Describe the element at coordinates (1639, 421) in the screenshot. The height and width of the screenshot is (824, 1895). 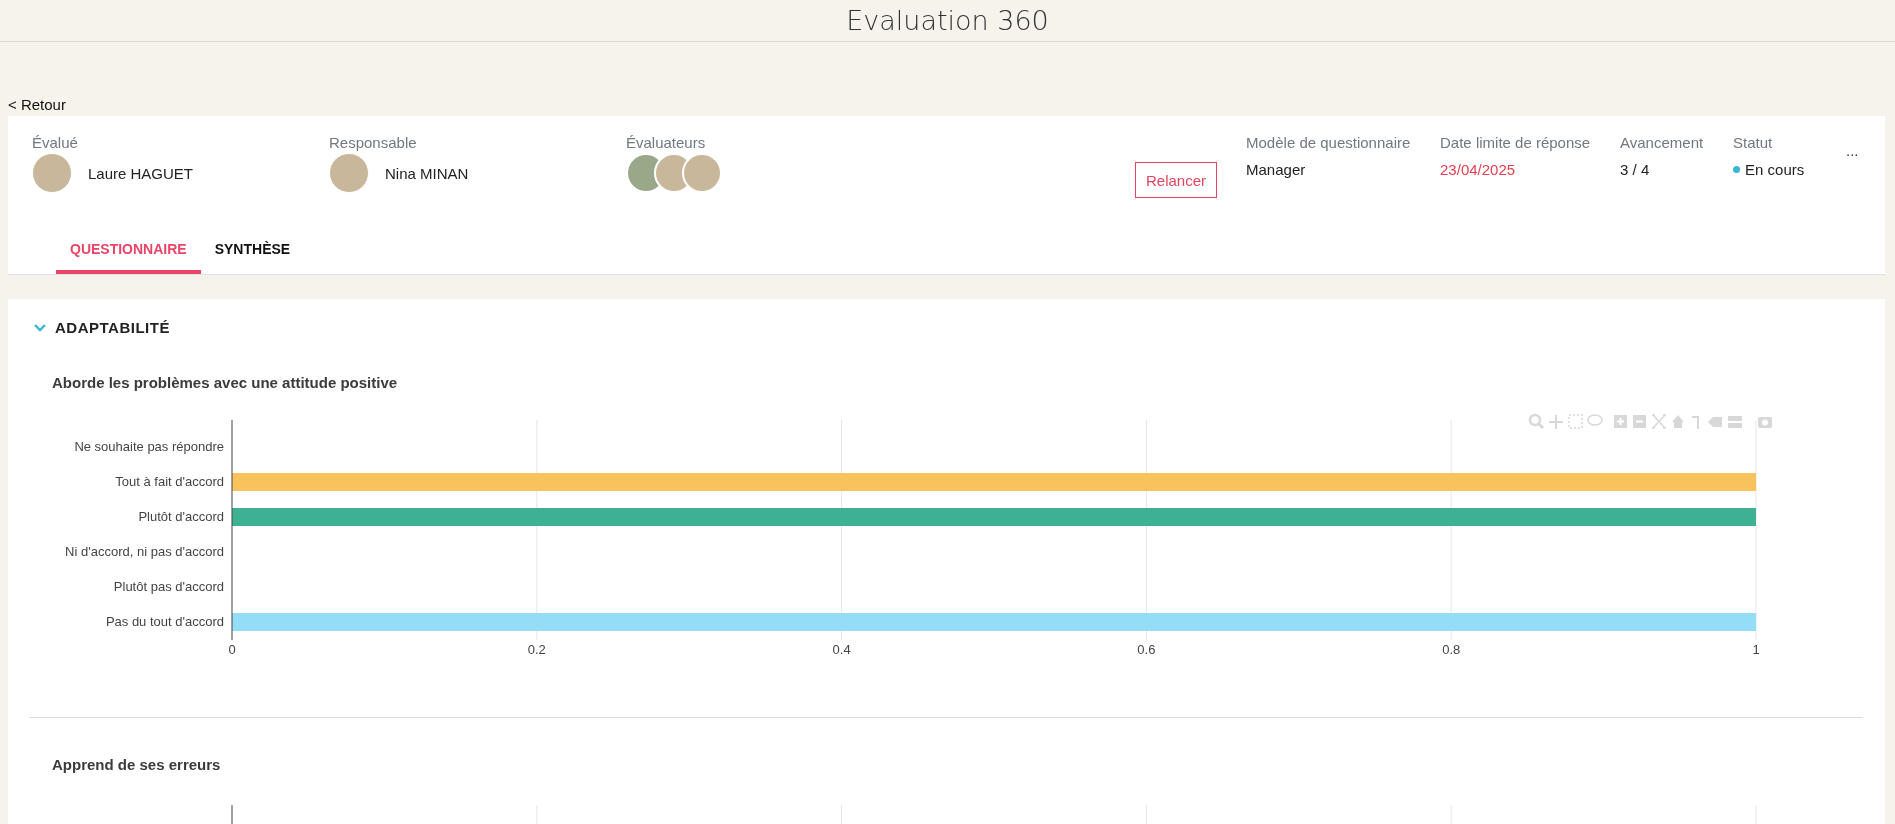
I see `minus-icon` at that location.